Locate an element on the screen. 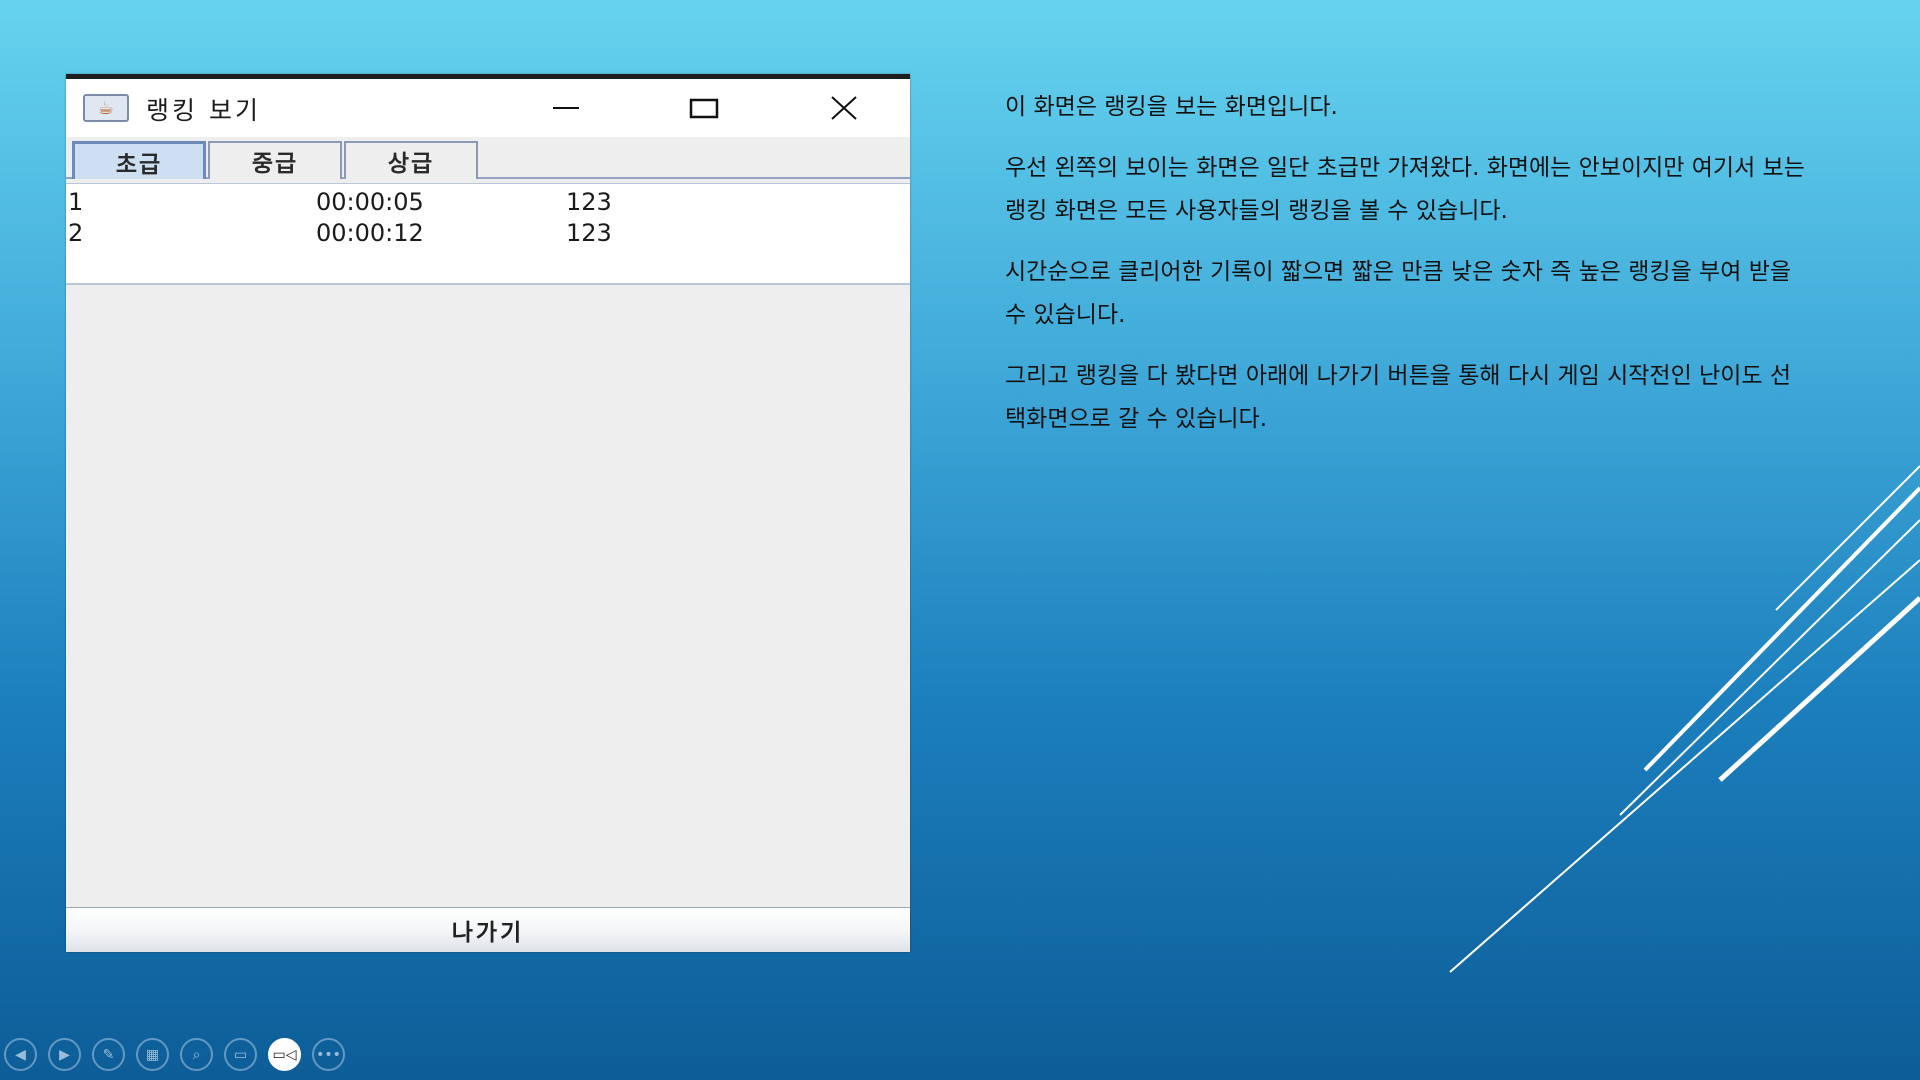  slides-grid-button: ▦ is located at coordinates (152, 1054).